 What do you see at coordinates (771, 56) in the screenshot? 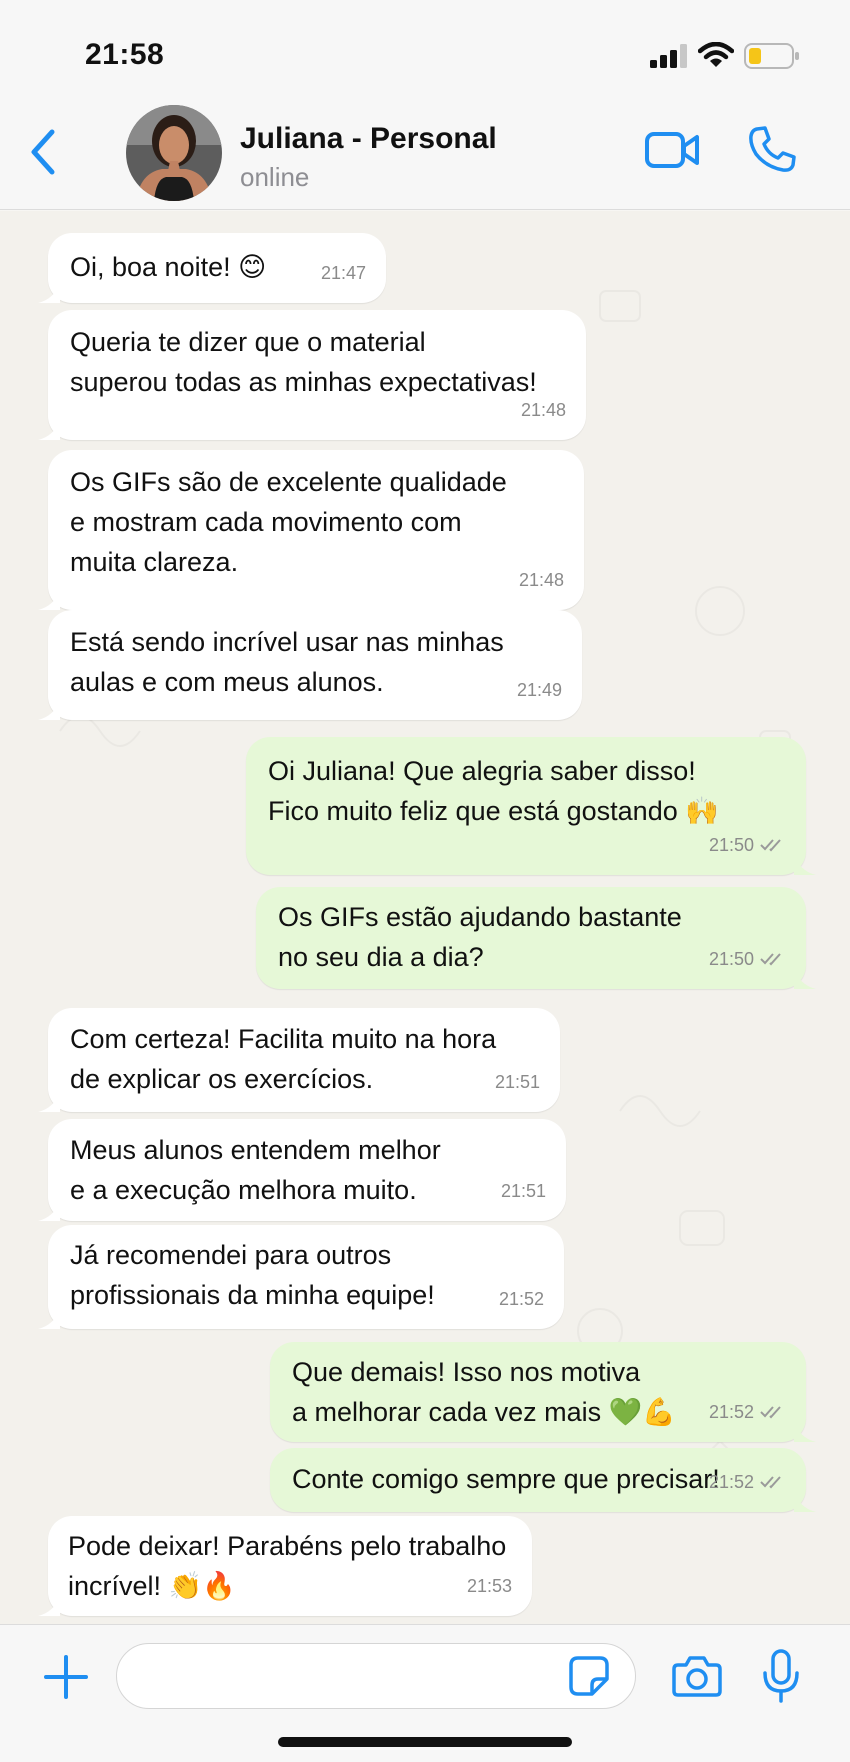
I see `battery-icon` at bounding box center [771, 56].